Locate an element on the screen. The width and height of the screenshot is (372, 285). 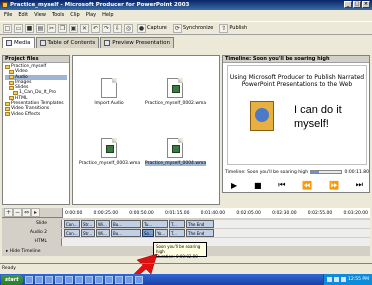
zoom-in-icon: + is located at coordinates (8, 212).